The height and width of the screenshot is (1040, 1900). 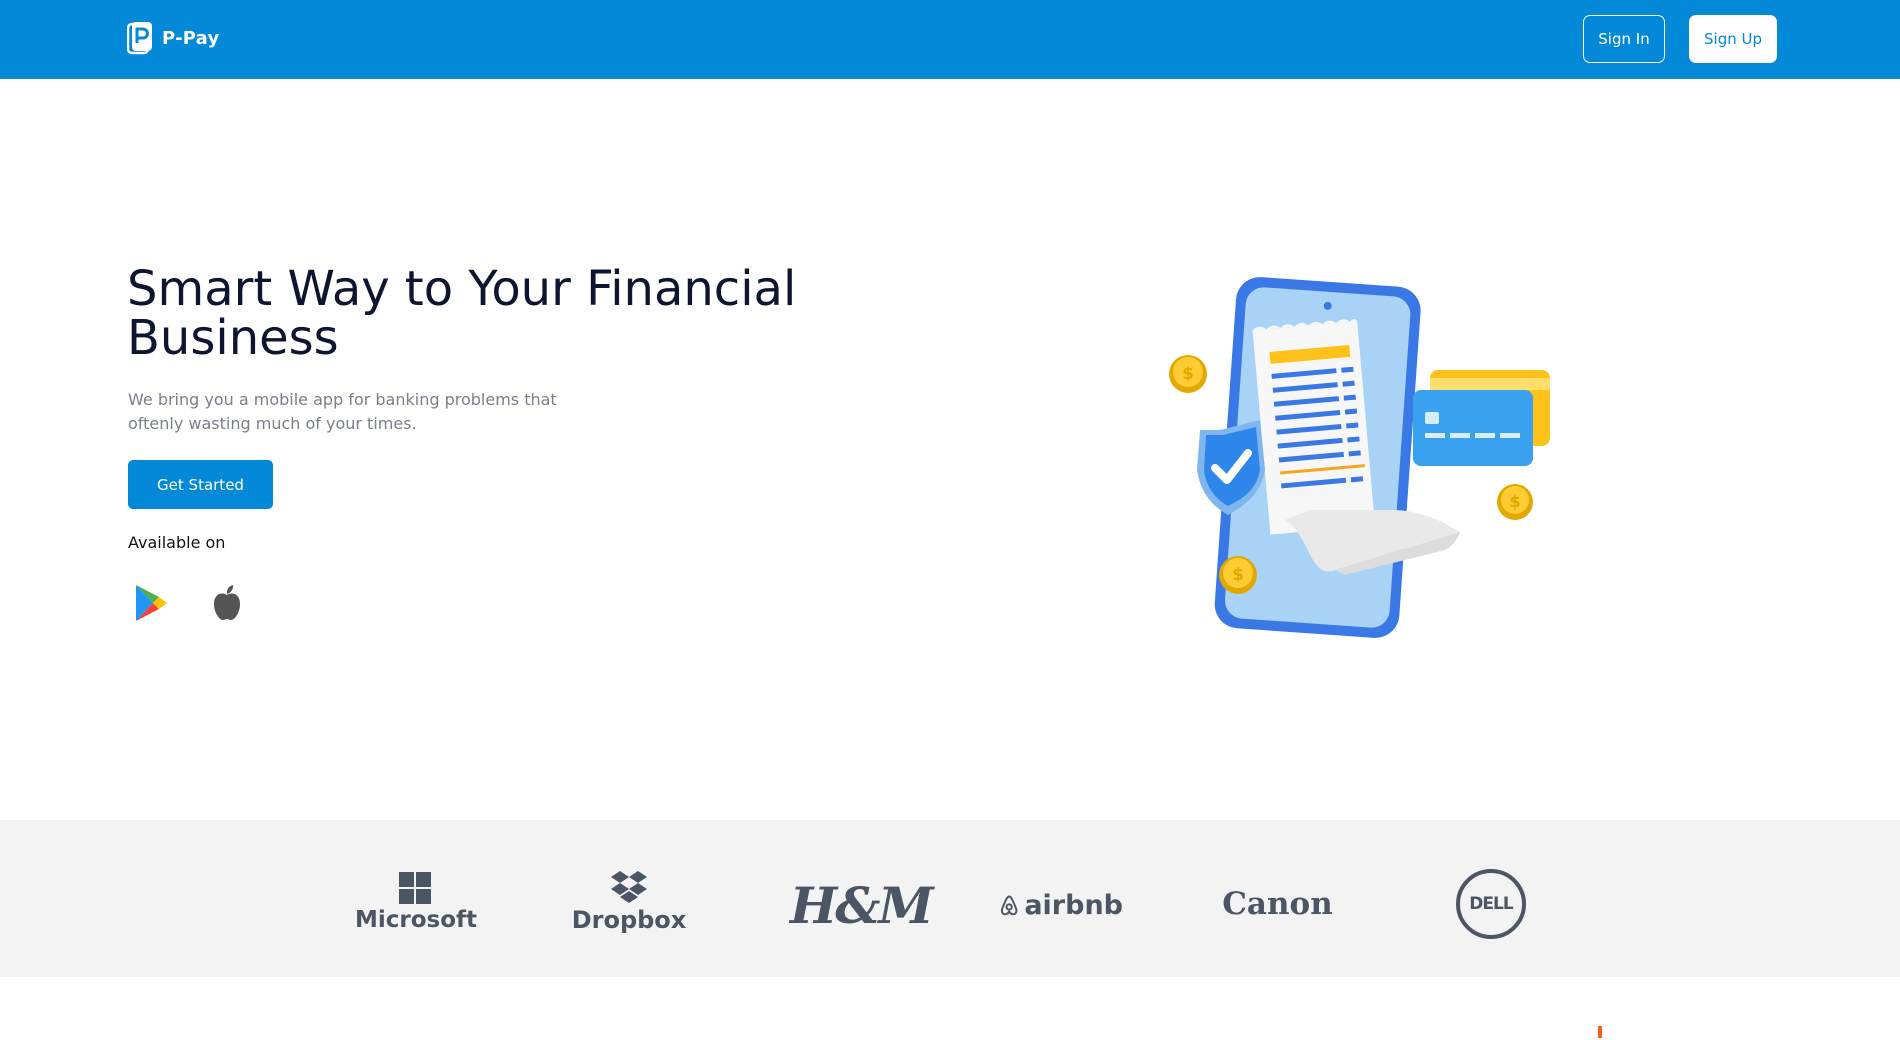 I want to click on airbnb-logo: airbnb, so click(x=1060, y=905).